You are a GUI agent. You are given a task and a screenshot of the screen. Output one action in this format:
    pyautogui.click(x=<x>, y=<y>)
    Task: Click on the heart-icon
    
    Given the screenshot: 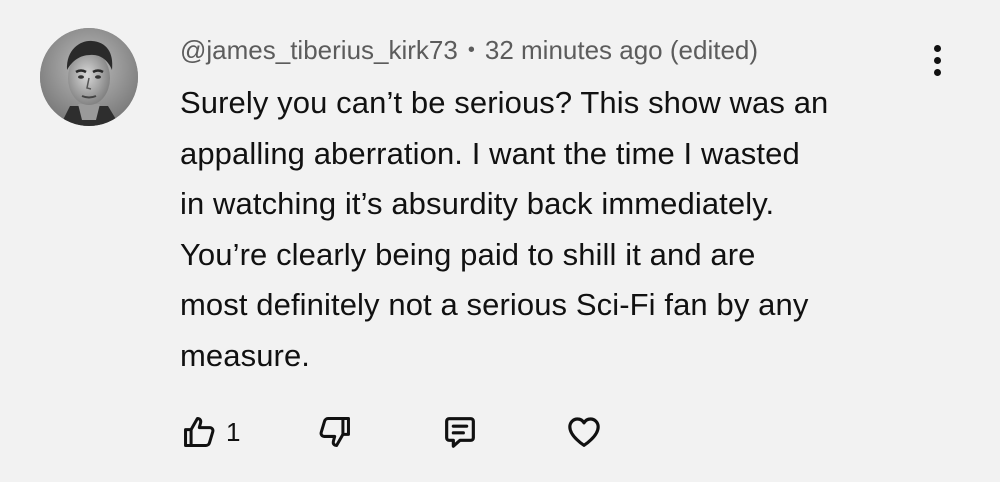 What is the action you would take?
    pyautogui.click(x=584, y=432)
    